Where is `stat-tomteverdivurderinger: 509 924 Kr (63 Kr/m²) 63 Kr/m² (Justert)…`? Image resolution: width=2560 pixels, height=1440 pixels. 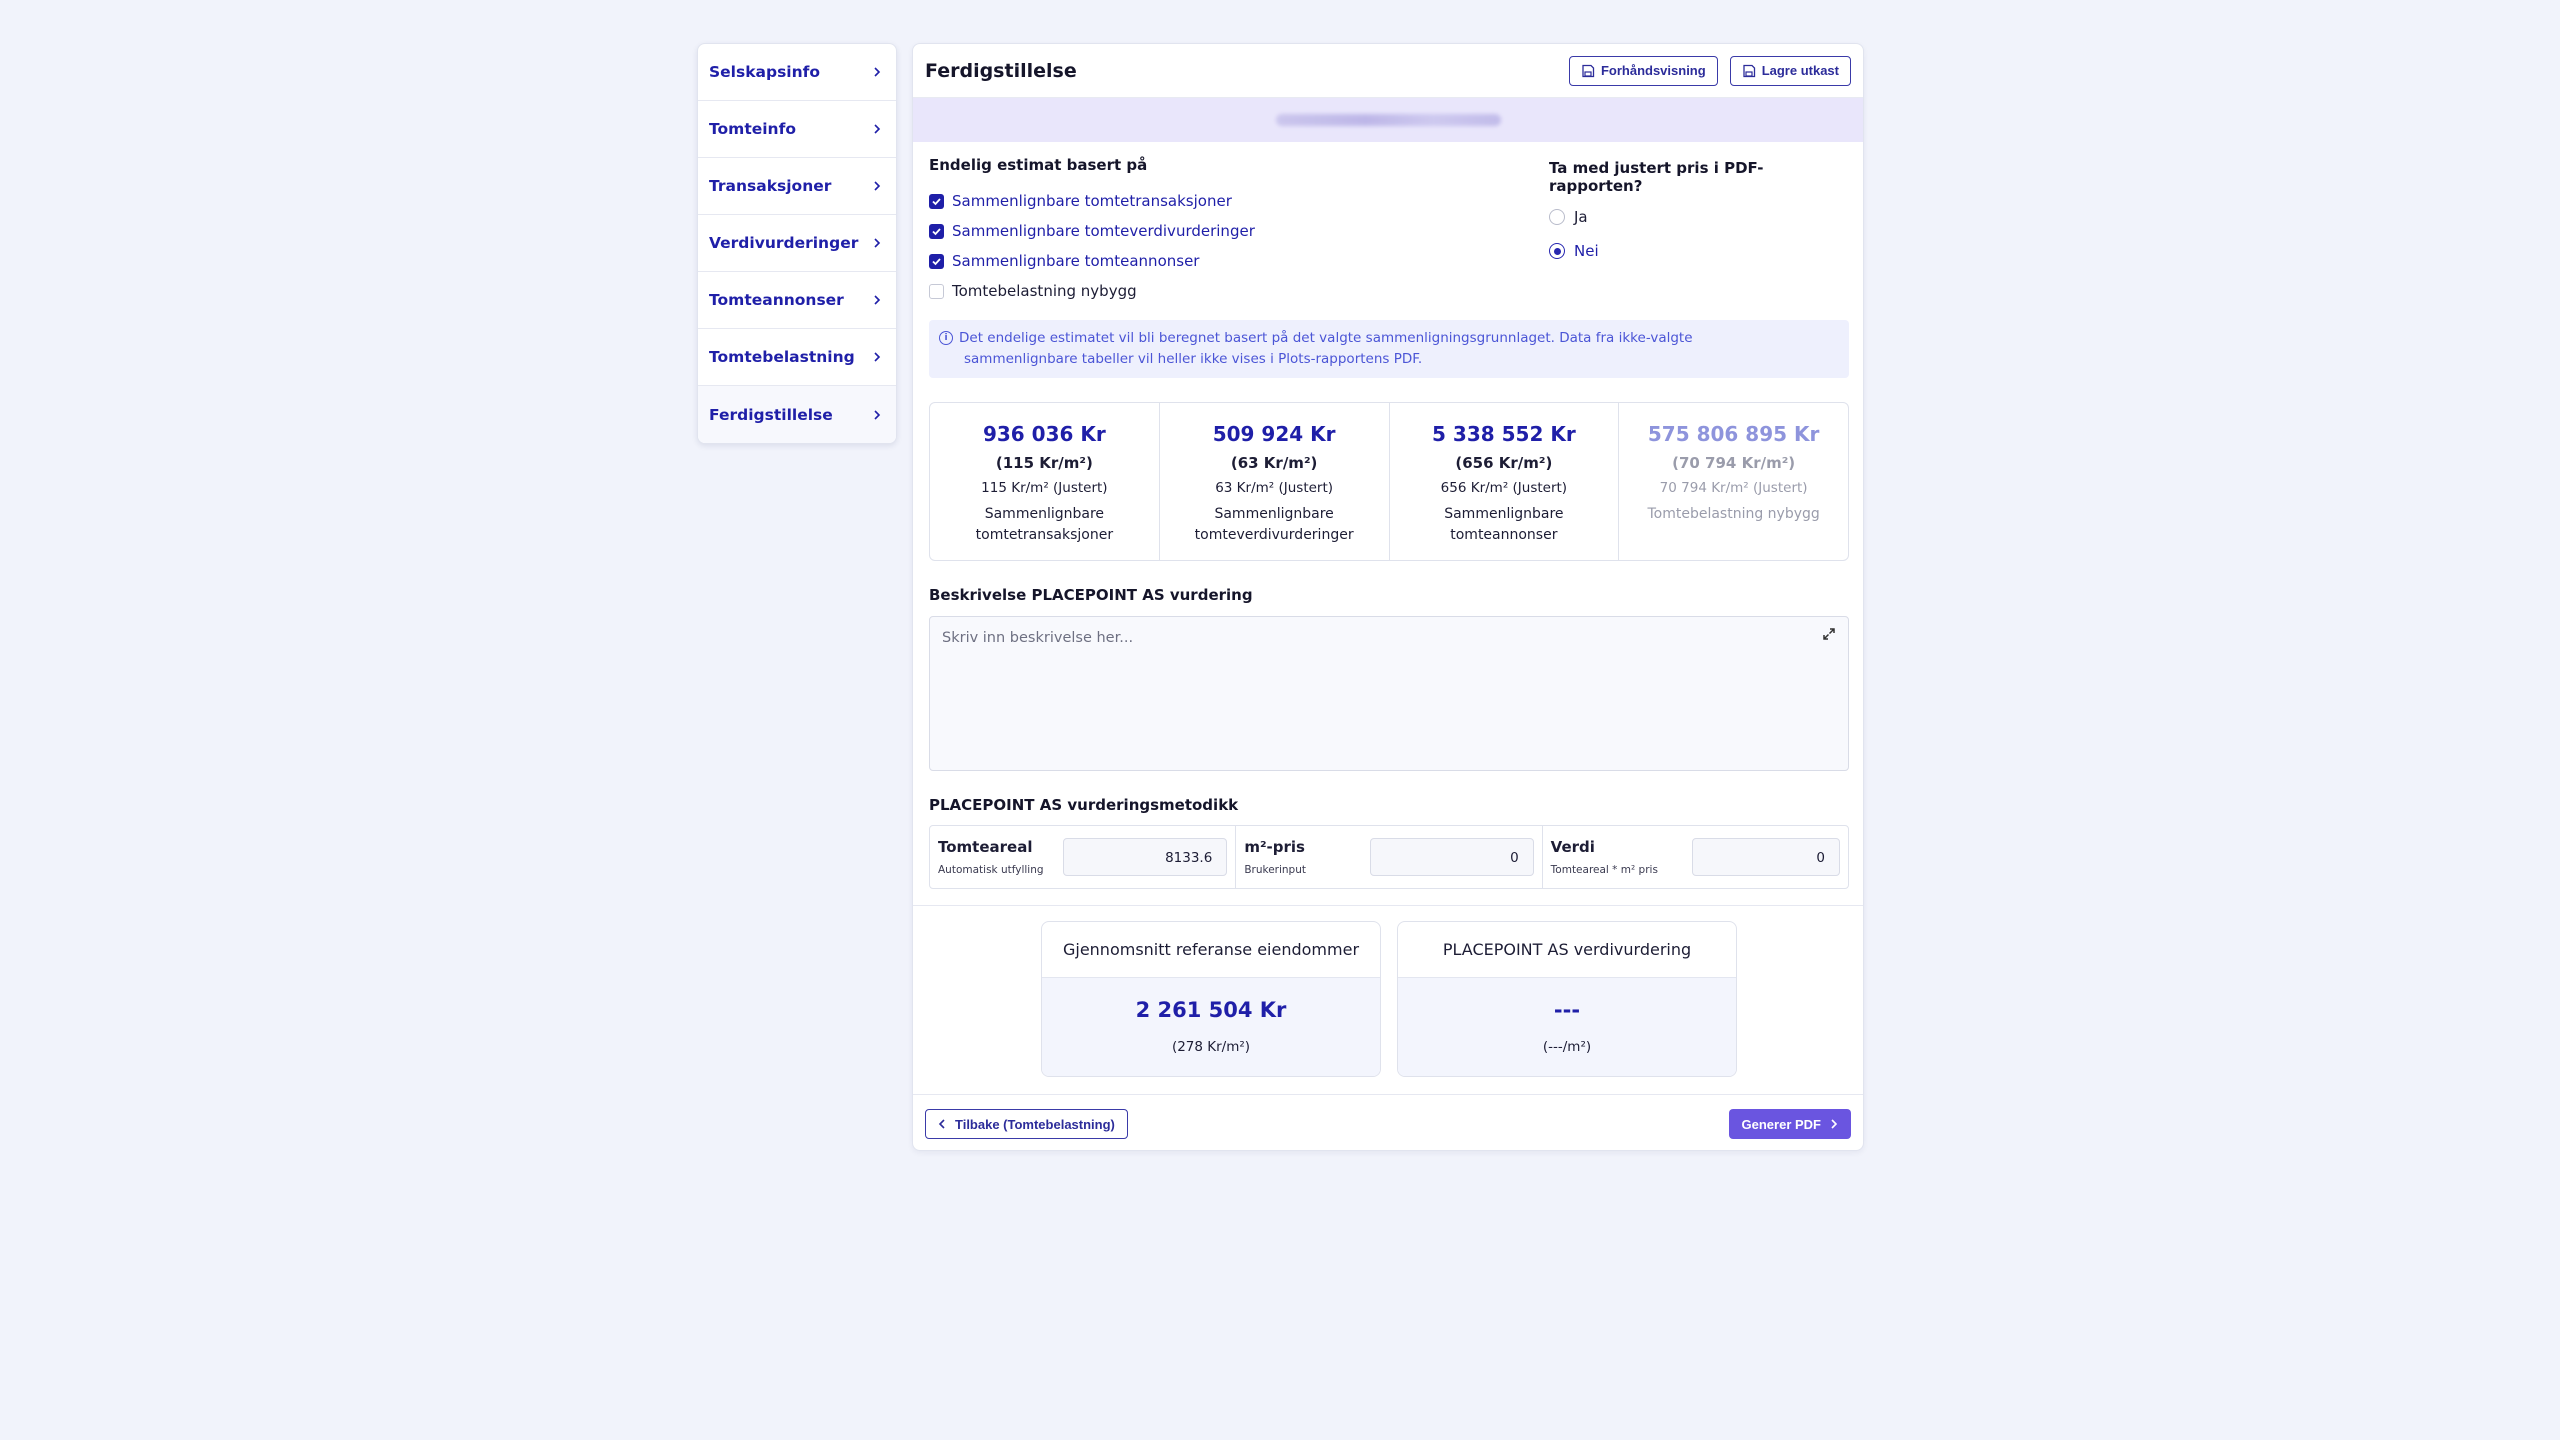 stat-tomteverdivurderinger: 509 924 Kr (63 Kr/m²) 63 Kr/m² (Justert)… is located at coordinates (1275, 481).